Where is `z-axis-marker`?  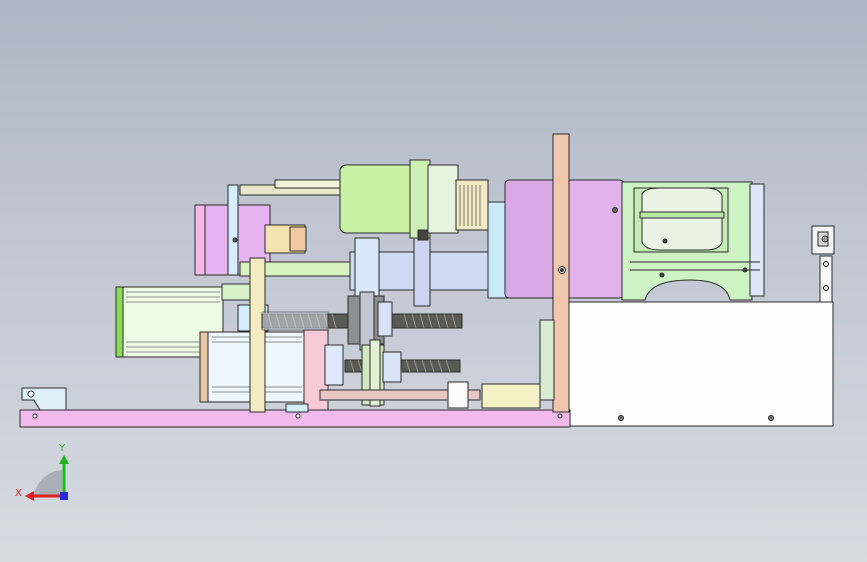
z-axis-marker is located at coordinates (64, 496).